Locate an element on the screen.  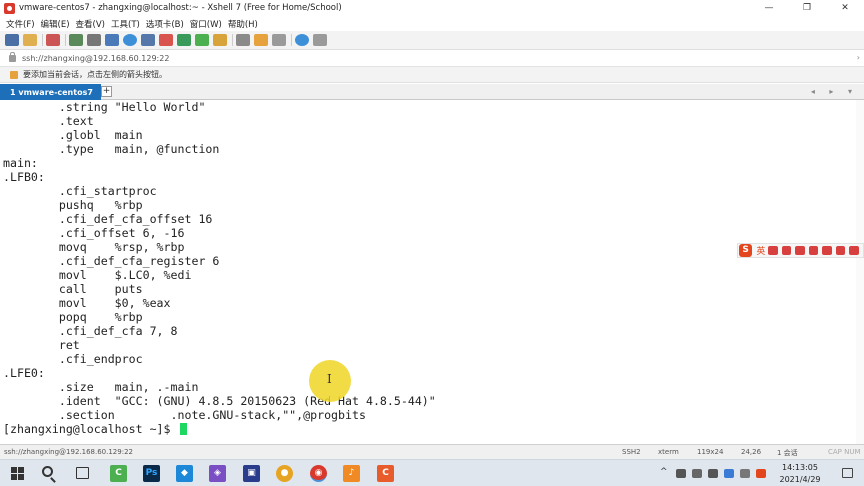
reconnect-icon is located at coordinates (53, 40).